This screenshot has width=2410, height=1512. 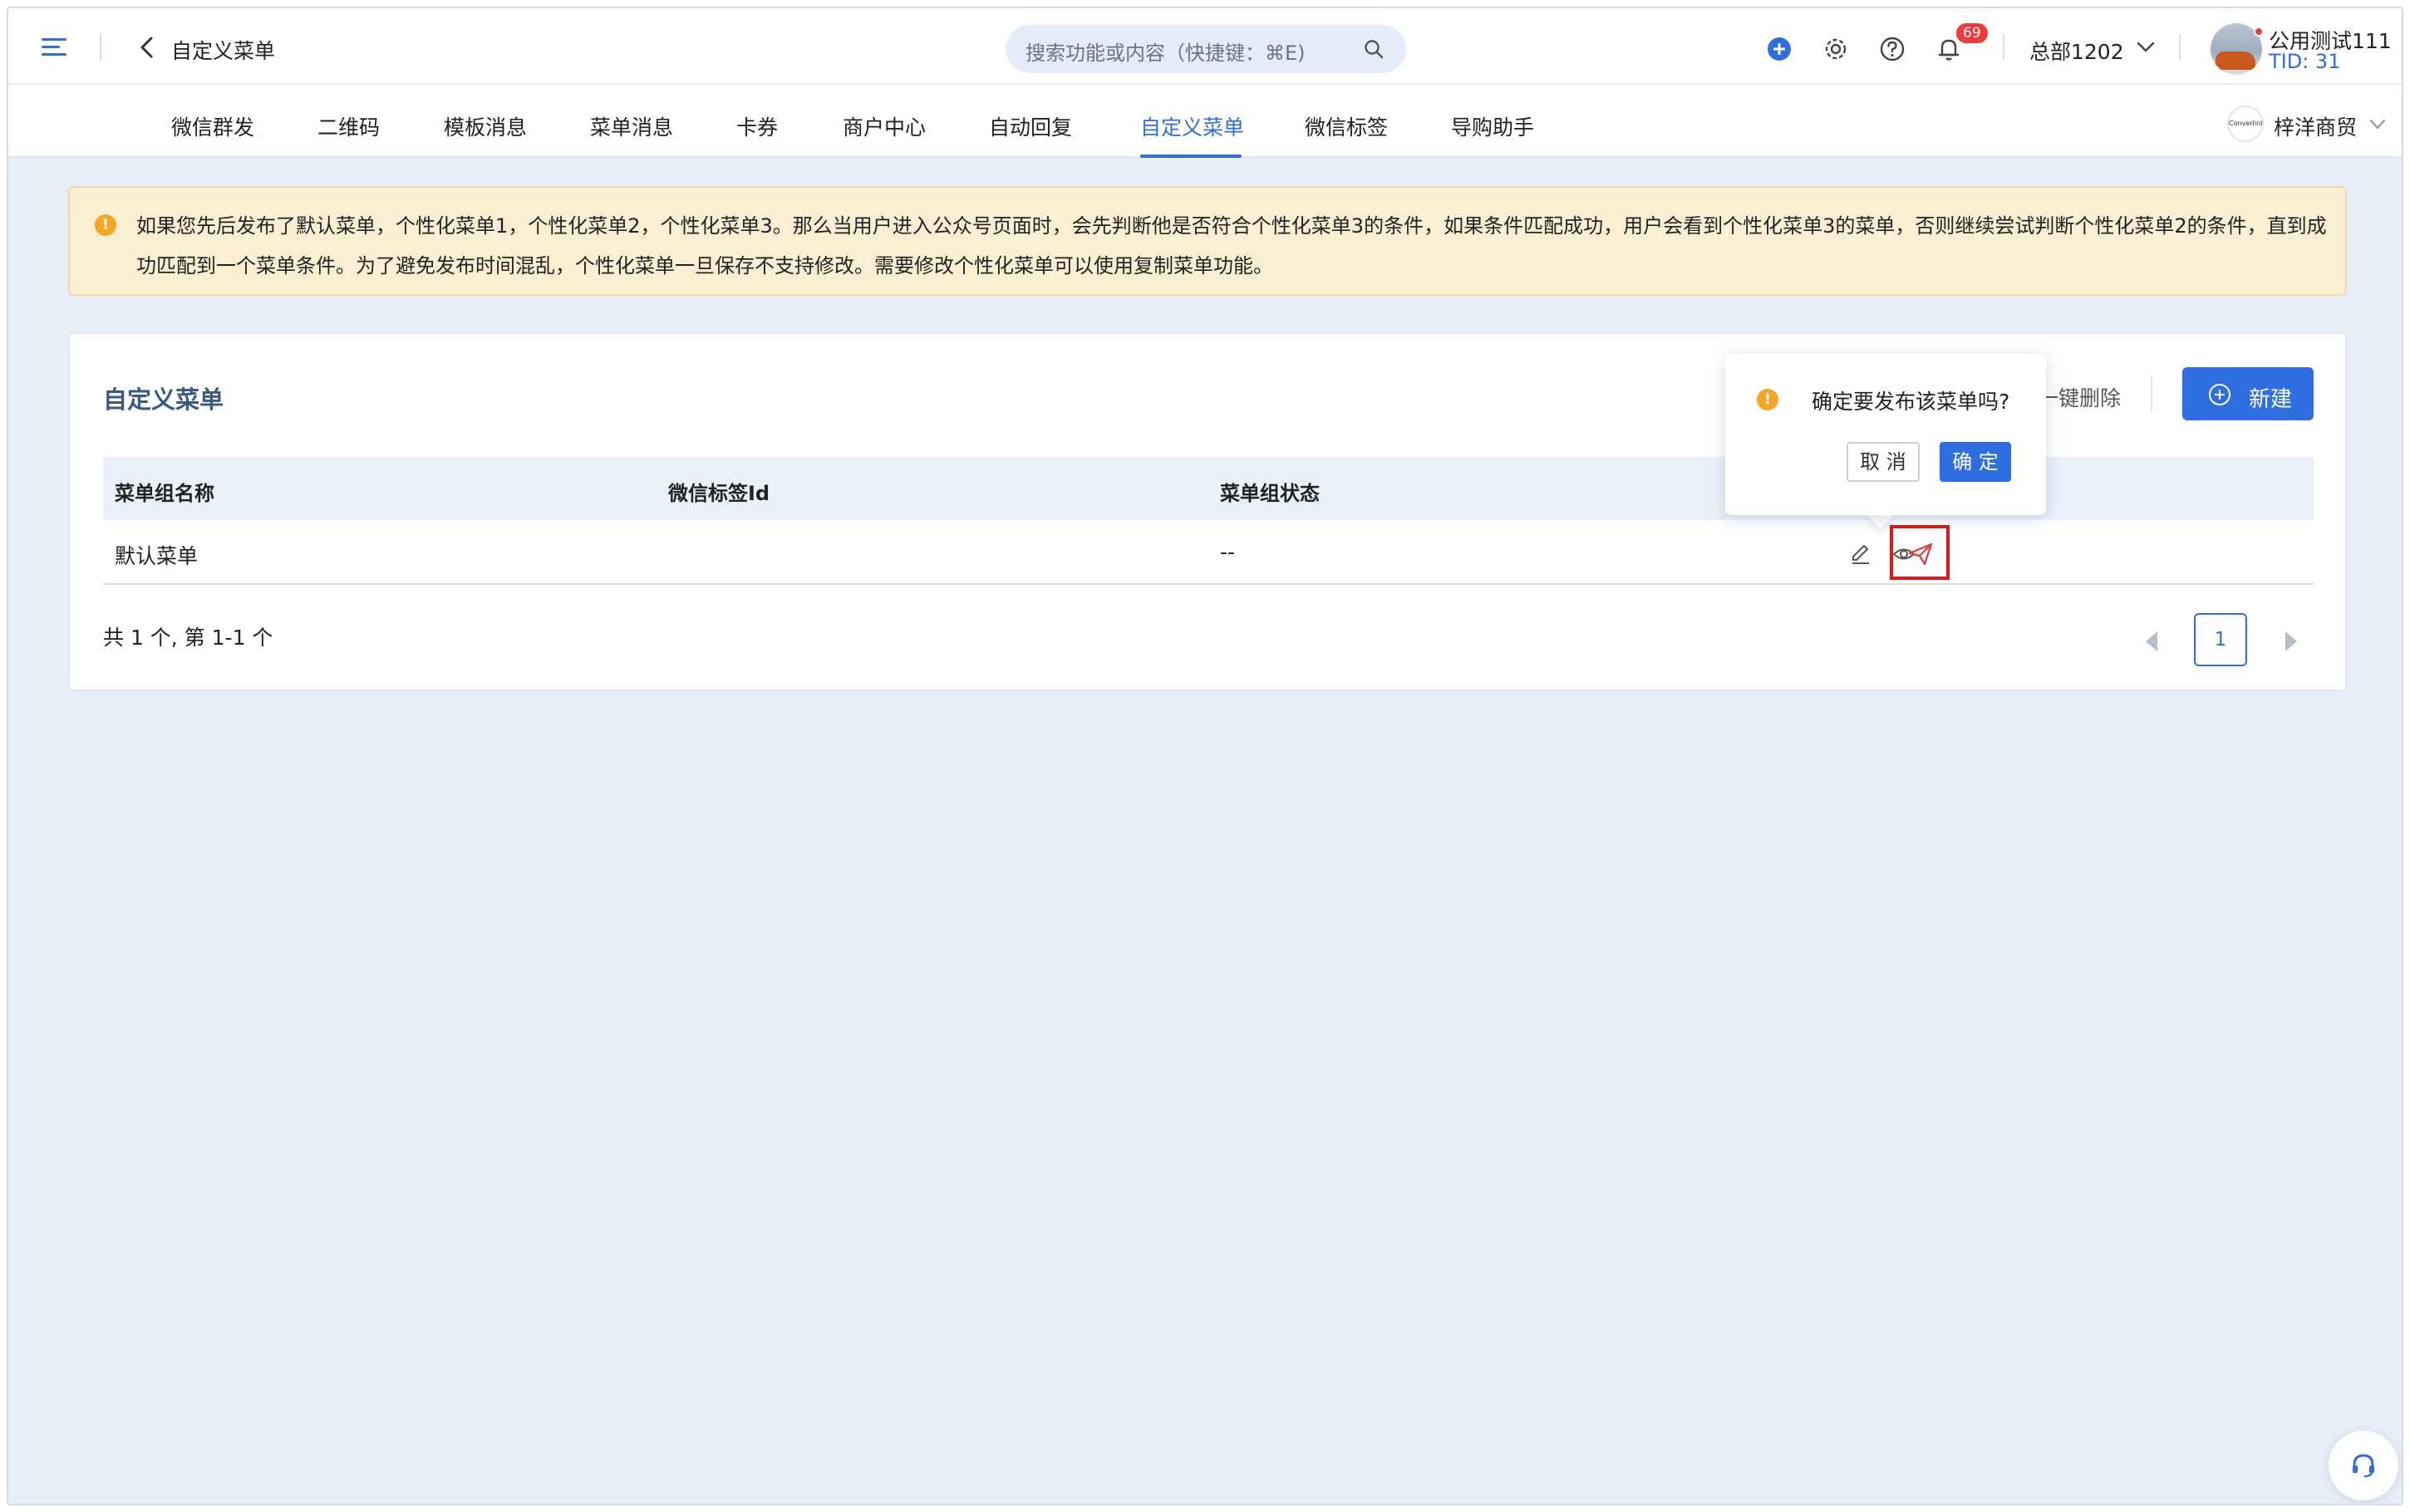 What do you see at coordinates (164, 494) in the screenshot?
I see `column-header-name: 菜单组名称` at bounding box center [164, 494].